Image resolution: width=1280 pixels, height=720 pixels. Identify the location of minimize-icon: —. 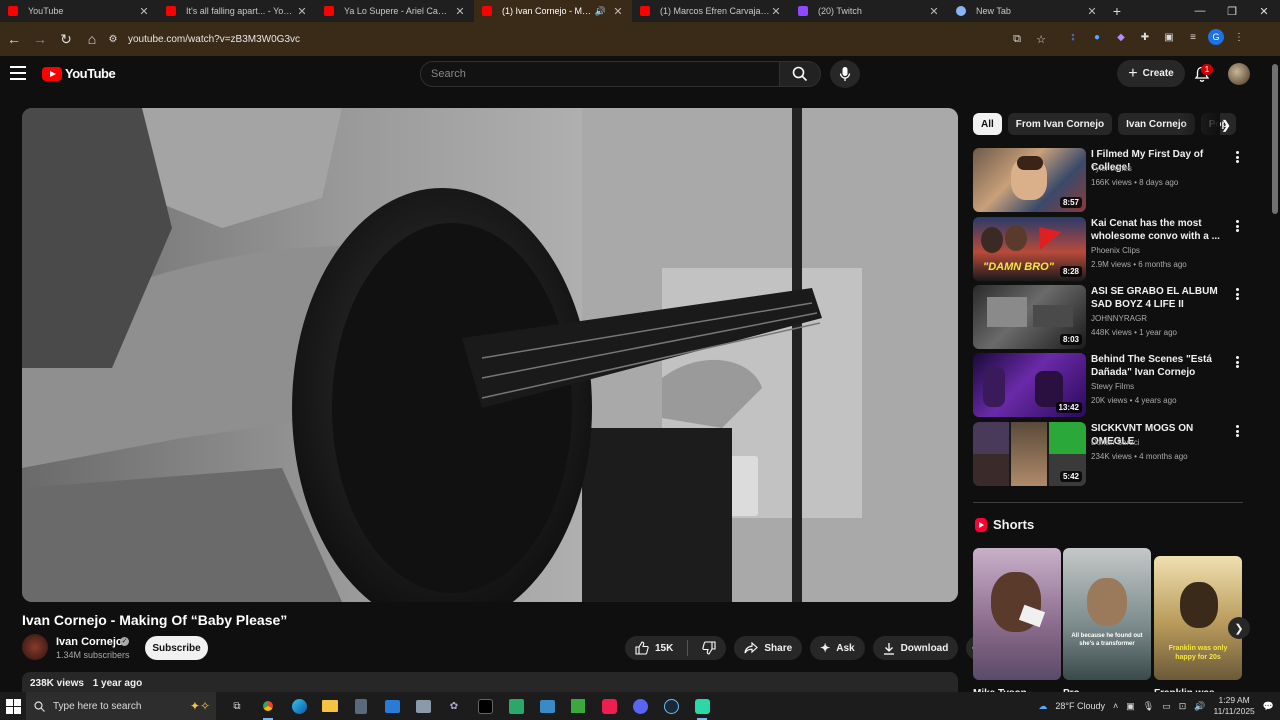
(1200, 11).